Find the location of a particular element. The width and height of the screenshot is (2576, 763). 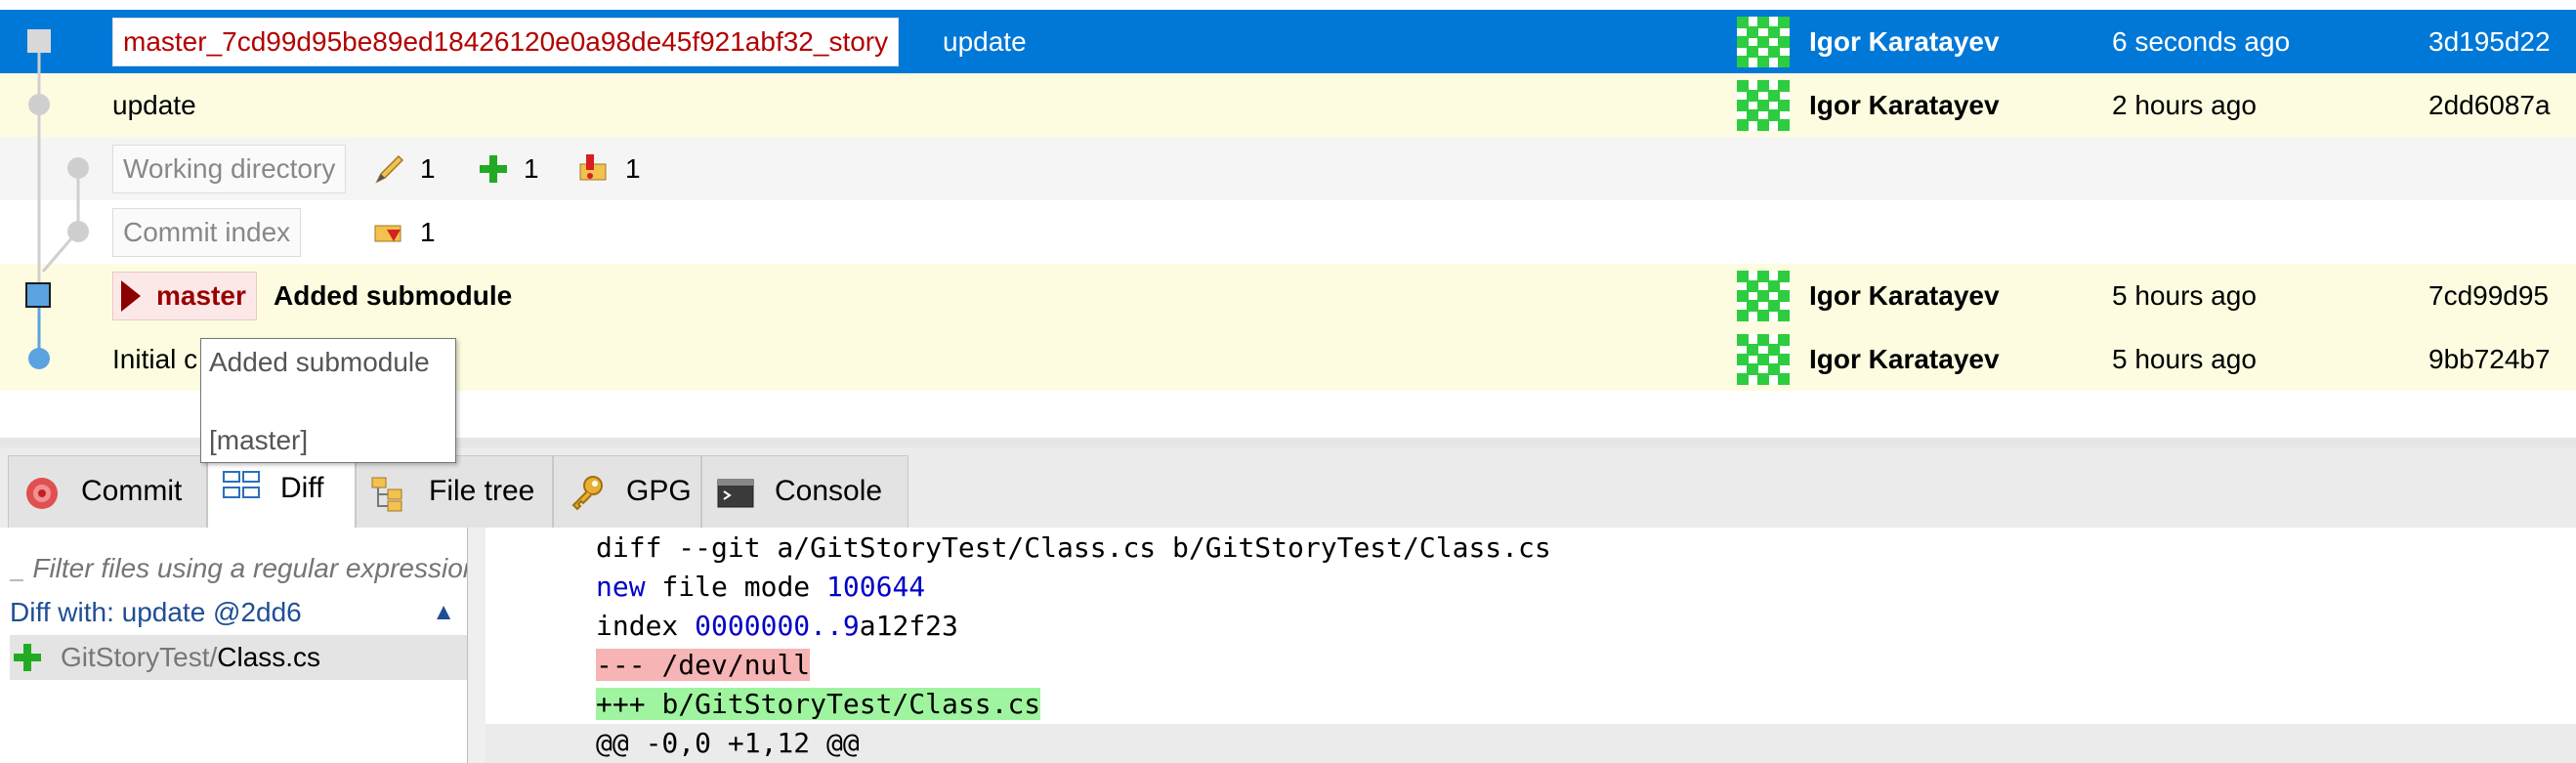

diff-line: new file mode 100644 is located at coordinates (760, 587).